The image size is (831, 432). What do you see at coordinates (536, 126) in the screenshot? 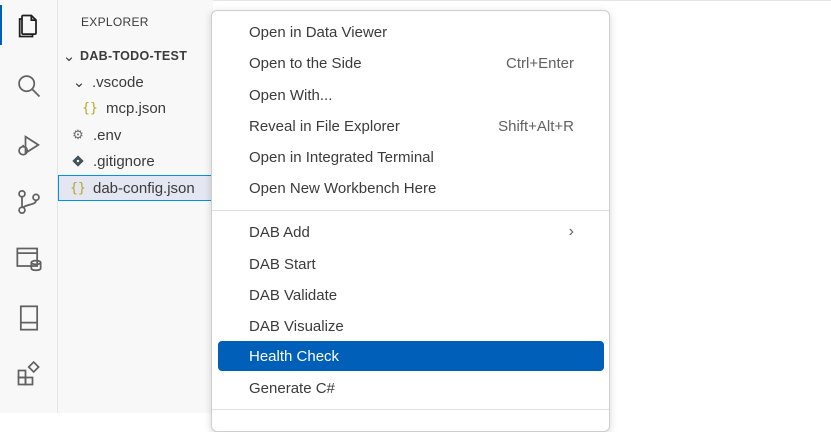
I see `menu-shortcut: Shift+Alt+R` at bounding box center [536, 126].